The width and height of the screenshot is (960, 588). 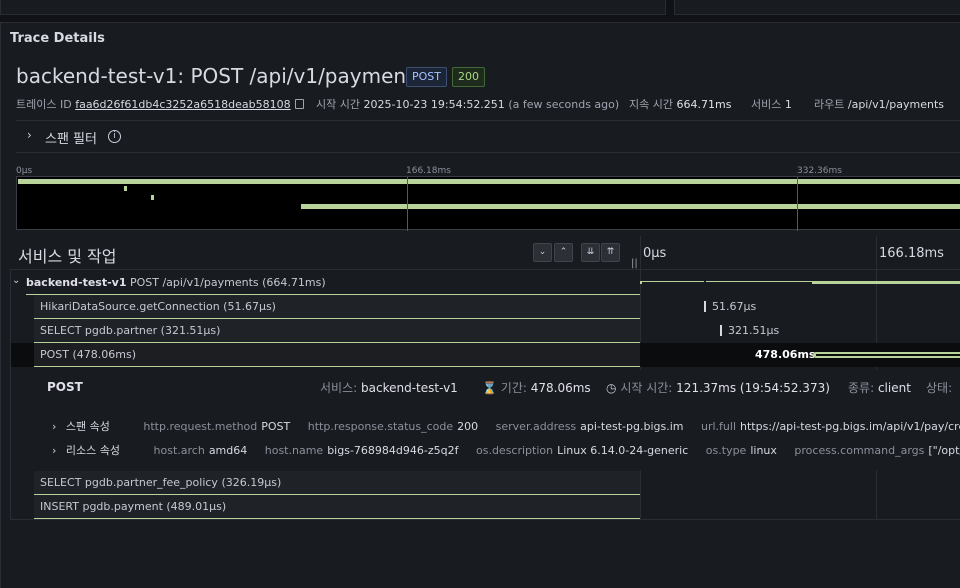 What do you see at coordinates (65, 387) in the screenshot?
I see `span-detail-title: POST` at bounding box center [65, 387].